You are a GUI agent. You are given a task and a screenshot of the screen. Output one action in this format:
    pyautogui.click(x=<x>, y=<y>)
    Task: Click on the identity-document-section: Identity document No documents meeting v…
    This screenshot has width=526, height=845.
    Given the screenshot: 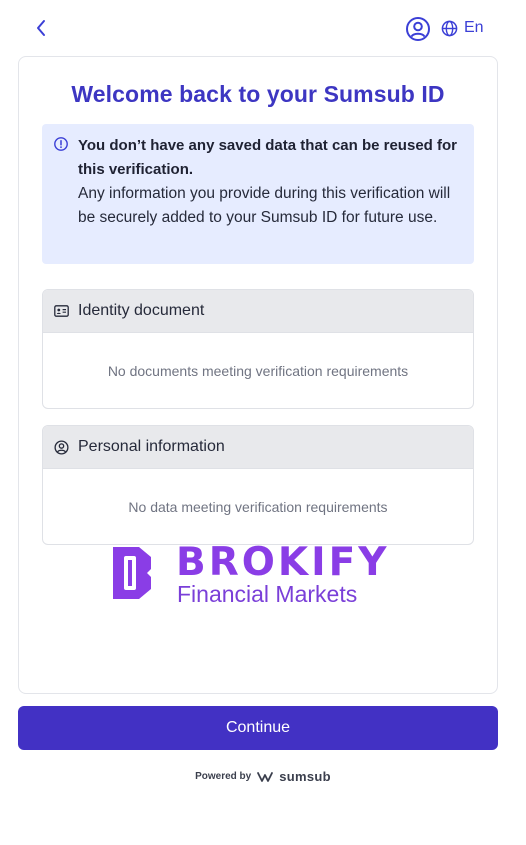 What is the action you would take?
    pyautogui.click(x=258, y=349)
    